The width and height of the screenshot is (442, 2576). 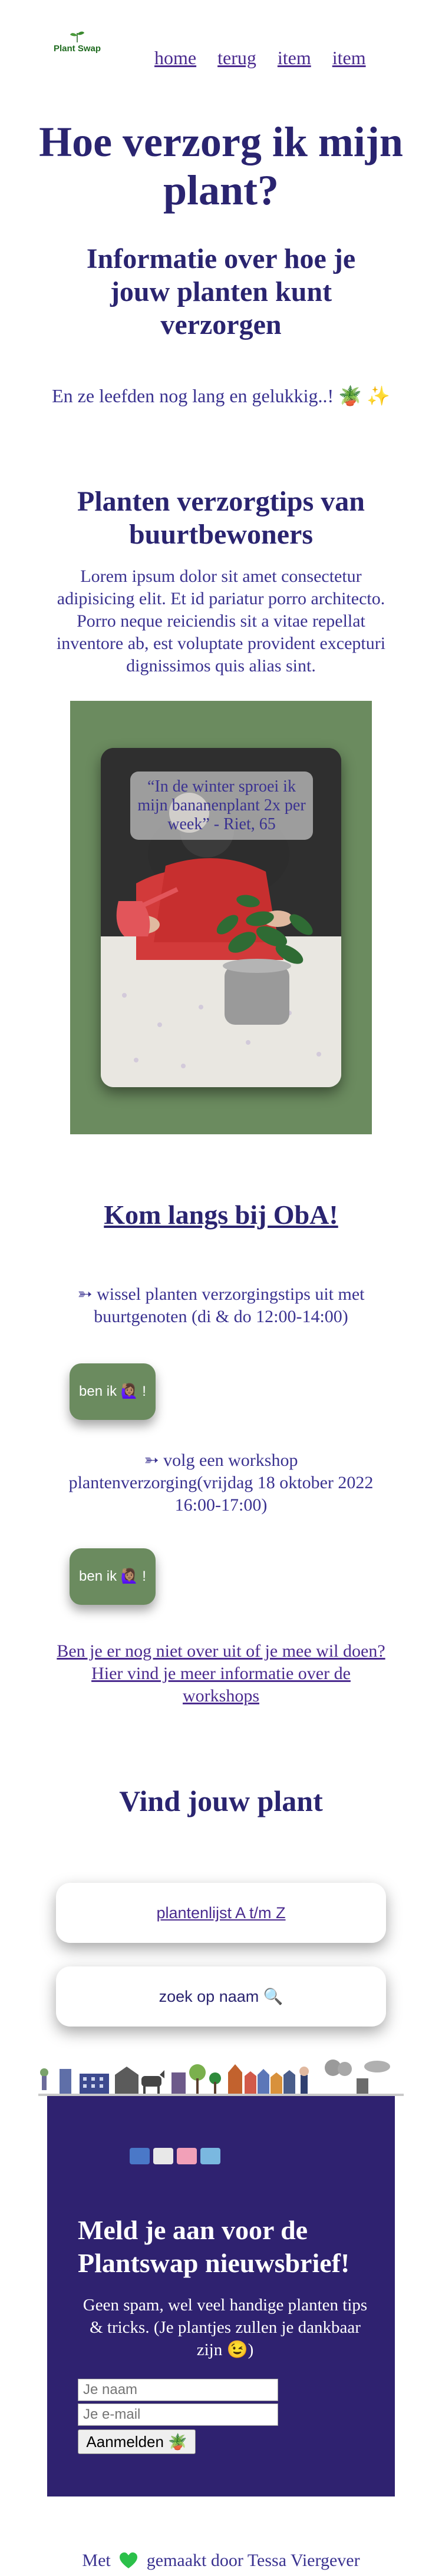 What do you see at coordinates (237, 58) in the screenshot?
I see `nav-terug: terug` at bounding box center [237, 58].